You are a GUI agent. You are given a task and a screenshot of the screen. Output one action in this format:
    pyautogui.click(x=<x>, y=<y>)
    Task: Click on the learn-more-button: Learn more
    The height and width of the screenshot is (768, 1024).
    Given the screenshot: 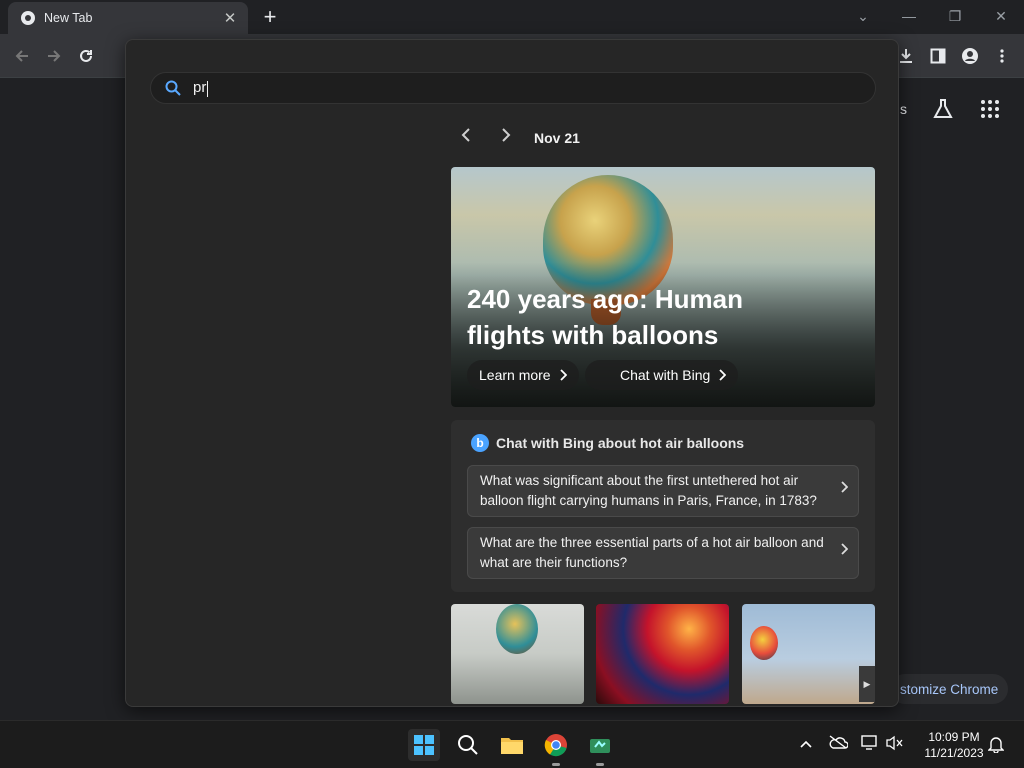 What is the action you would take?
    pyautogui.click(x=523, y=375)
    